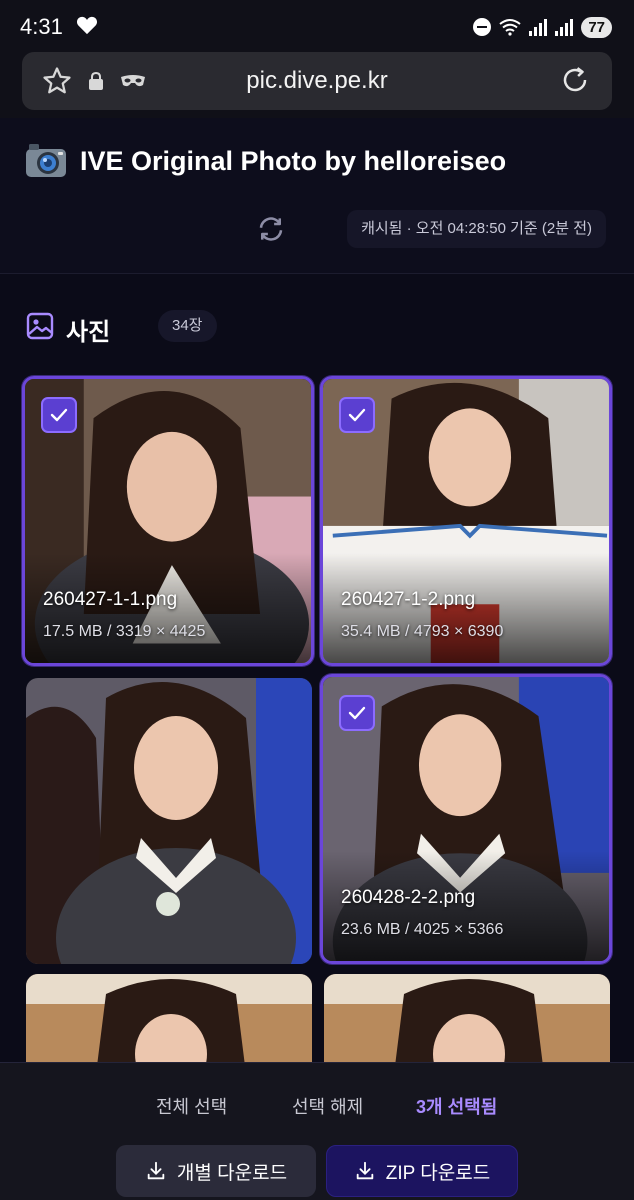 The image size is (634, 1200). I want to click on cache-status-badge: 캐시됨 · 오전 04:28:50 기준 (2분 전), so click(476, 229).